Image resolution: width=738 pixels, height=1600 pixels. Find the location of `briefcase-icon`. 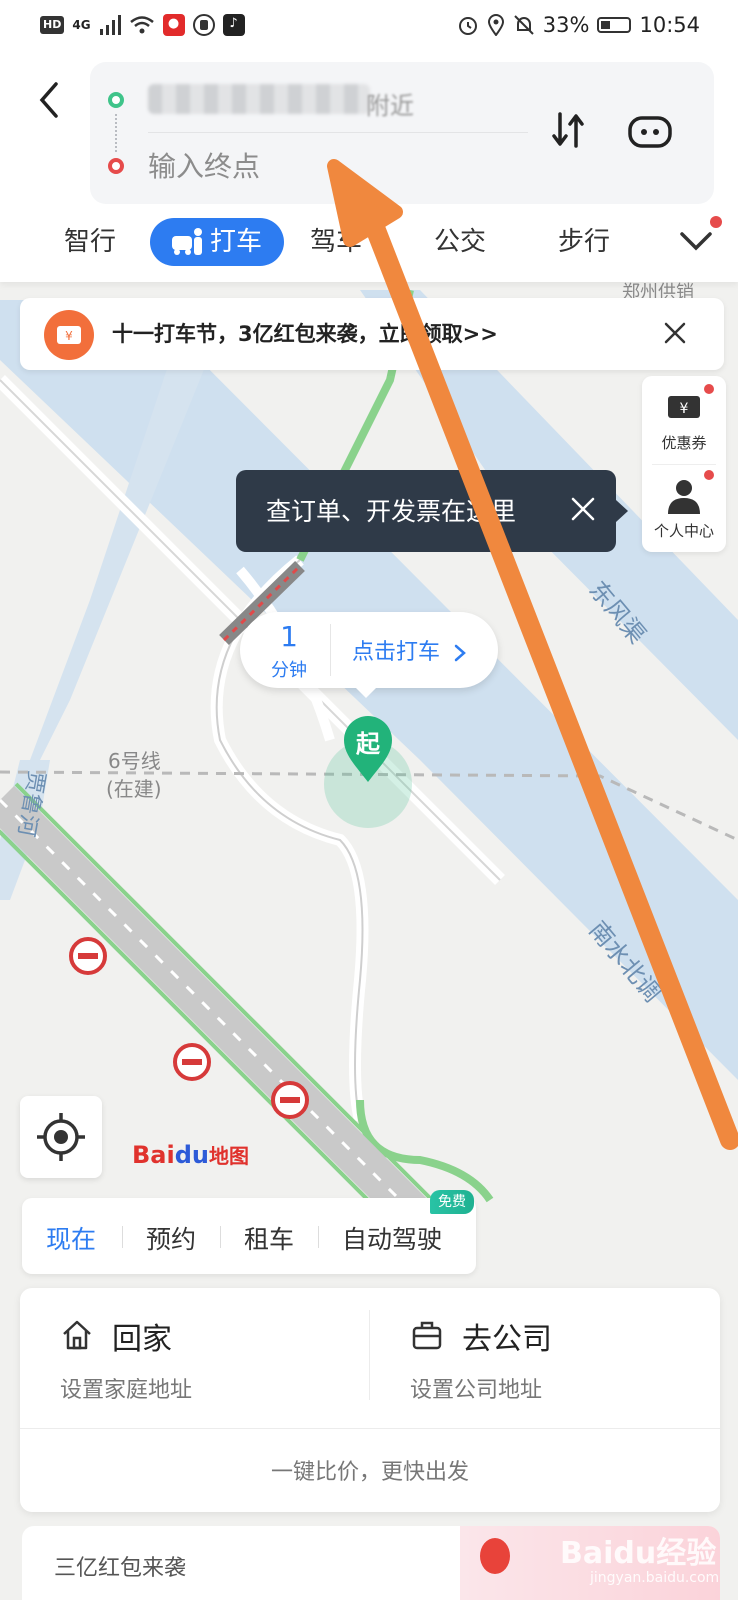

briefcase-icon is located at coordinates (427, 1335).